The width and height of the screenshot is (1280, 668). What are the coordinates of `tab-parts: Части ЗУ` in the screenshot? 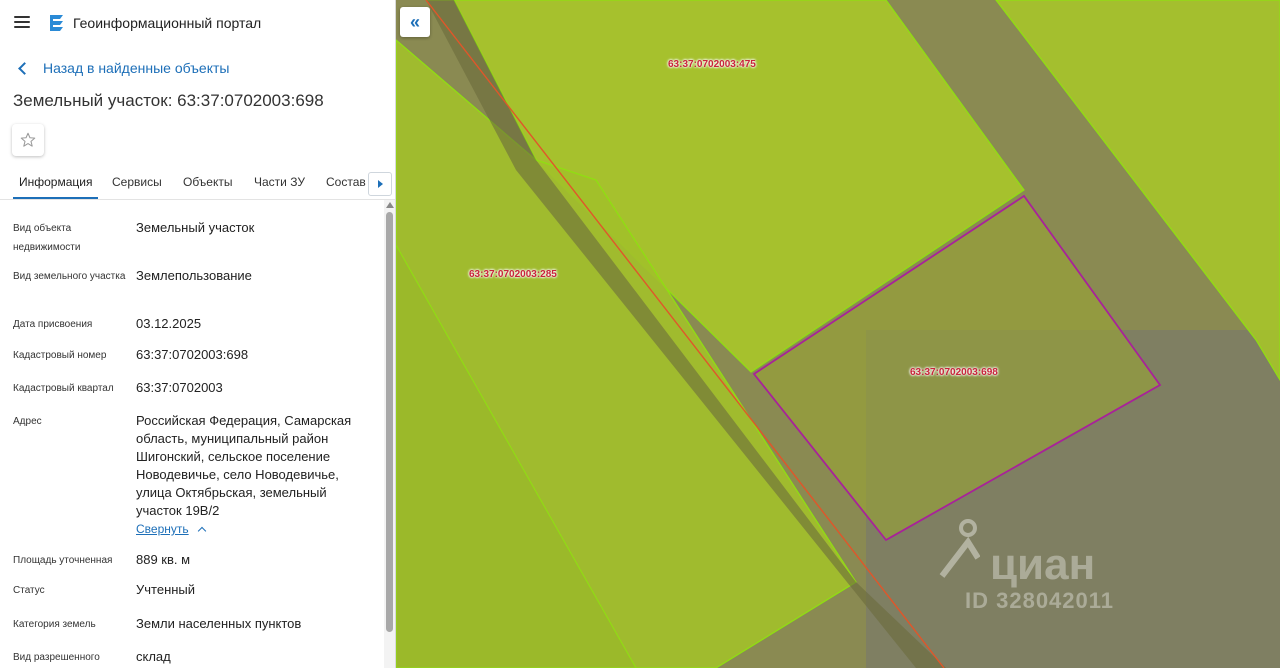 It's located at (279, 182).